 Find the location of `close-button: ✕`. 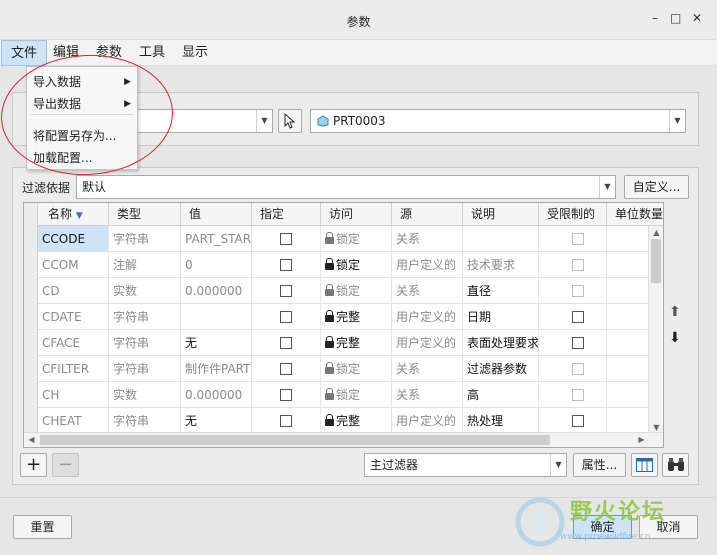

close-button: ✕ is located at coordinates (697, 18).